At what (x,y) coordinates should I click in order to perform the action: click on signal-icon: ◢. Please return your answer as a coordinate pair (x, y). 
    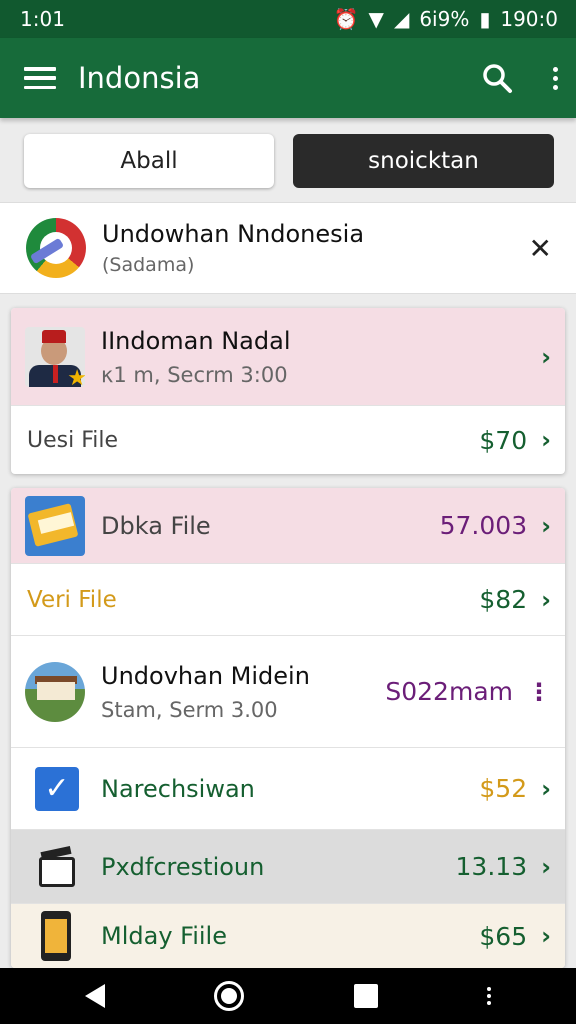
    Looking at the image, I should click on (401, 19).